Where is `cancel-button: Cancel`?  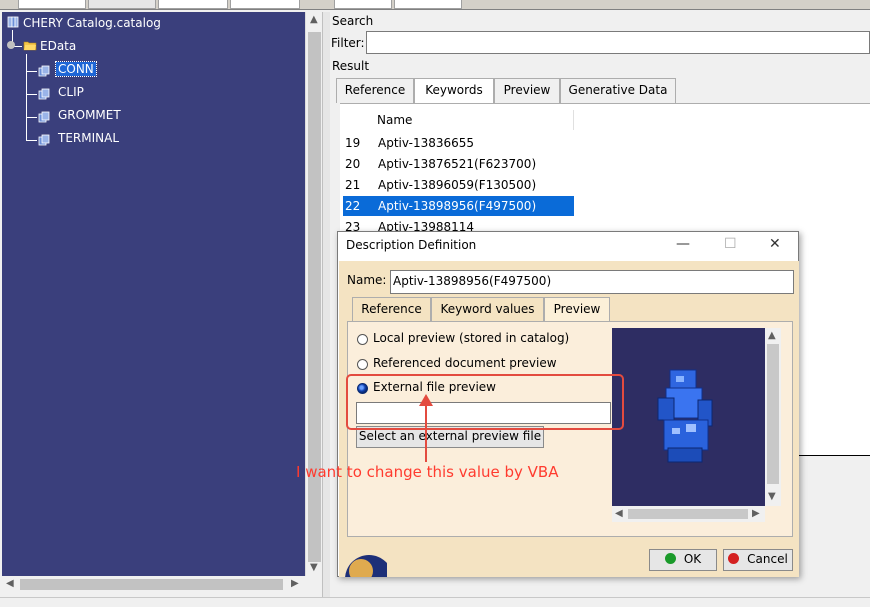
cancel-button: Cancel is located at coordinates (758, 560).